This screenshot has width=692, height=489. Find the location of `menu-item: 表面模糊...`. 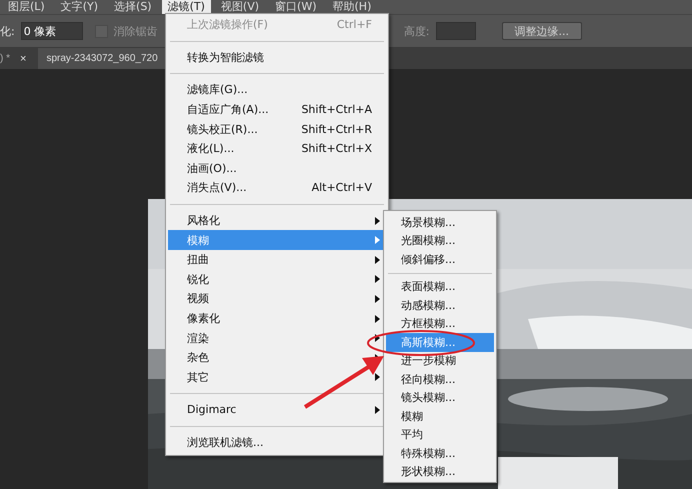

menu-item: 表面模糊... is located at coordinates (440, 287).